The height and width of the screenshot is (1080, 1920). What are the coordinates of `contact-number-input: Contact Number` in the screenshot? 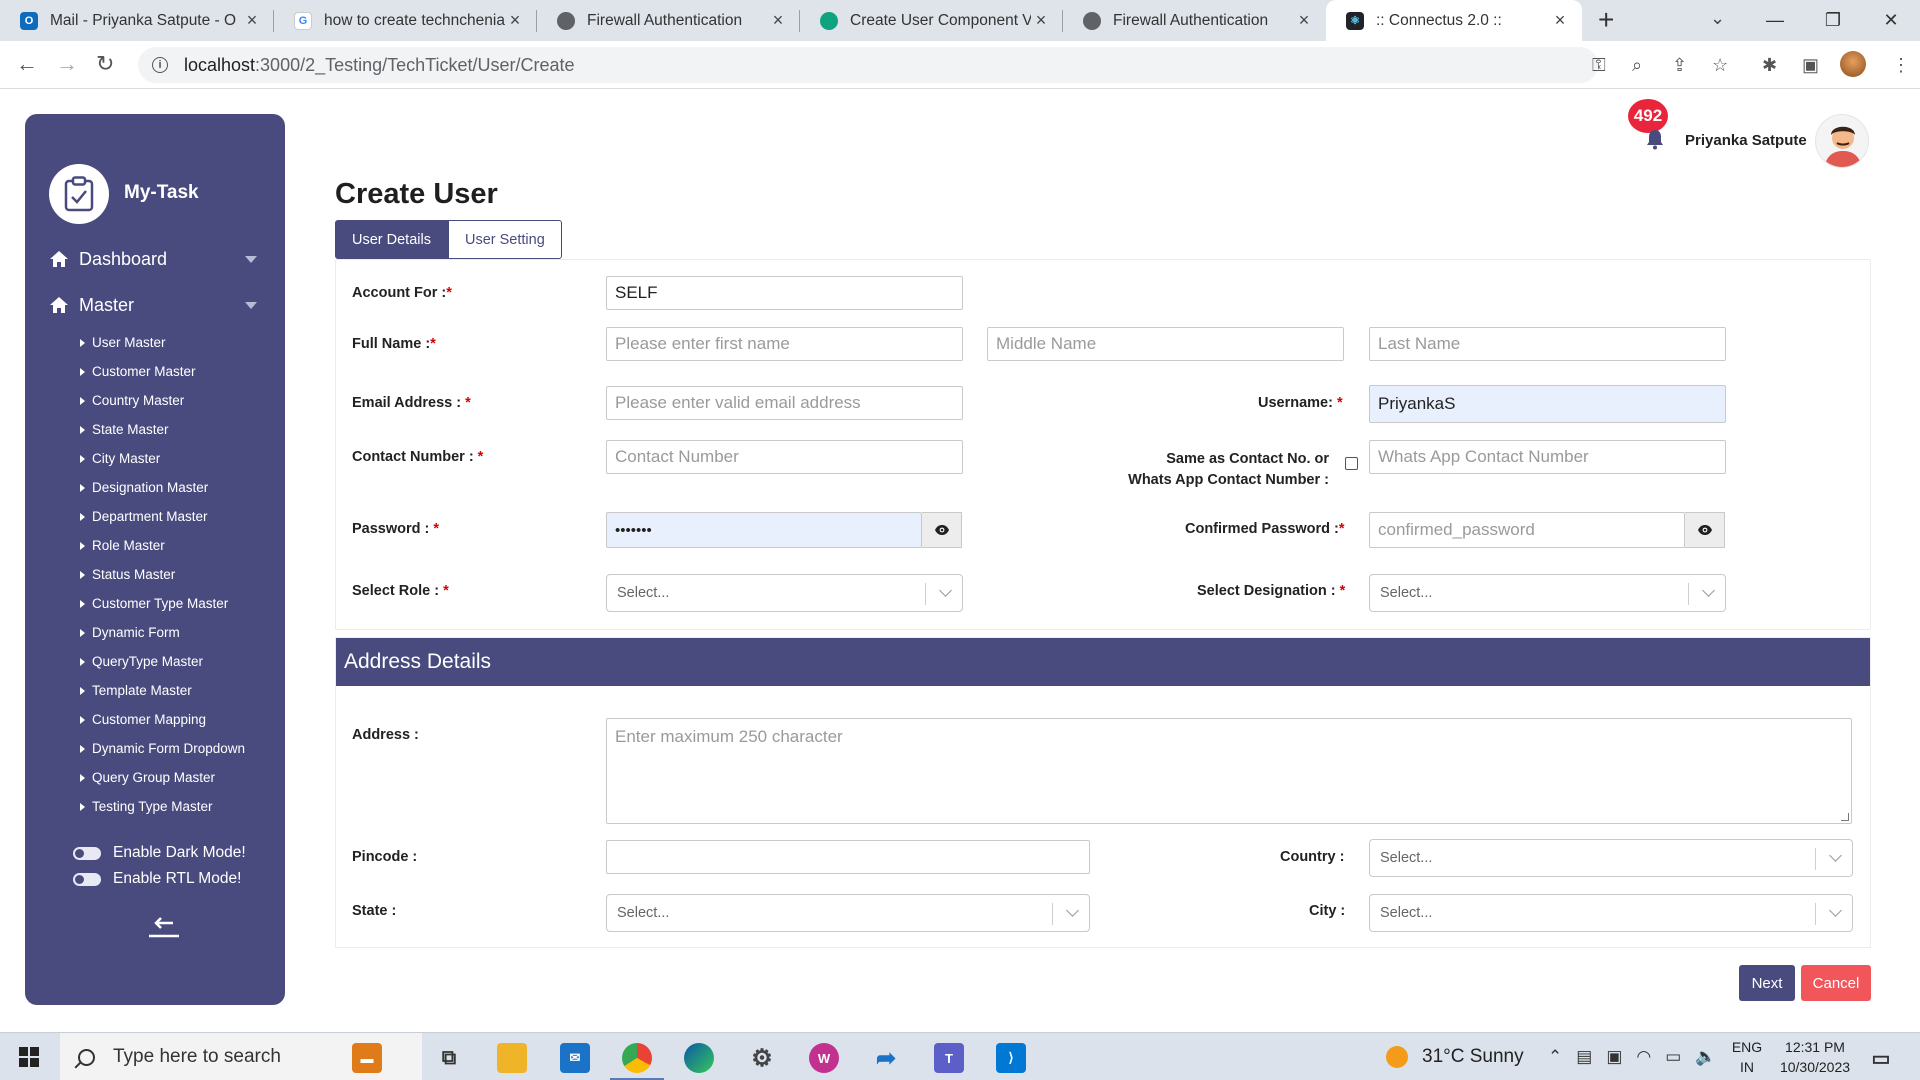 It's located at (784, 457).